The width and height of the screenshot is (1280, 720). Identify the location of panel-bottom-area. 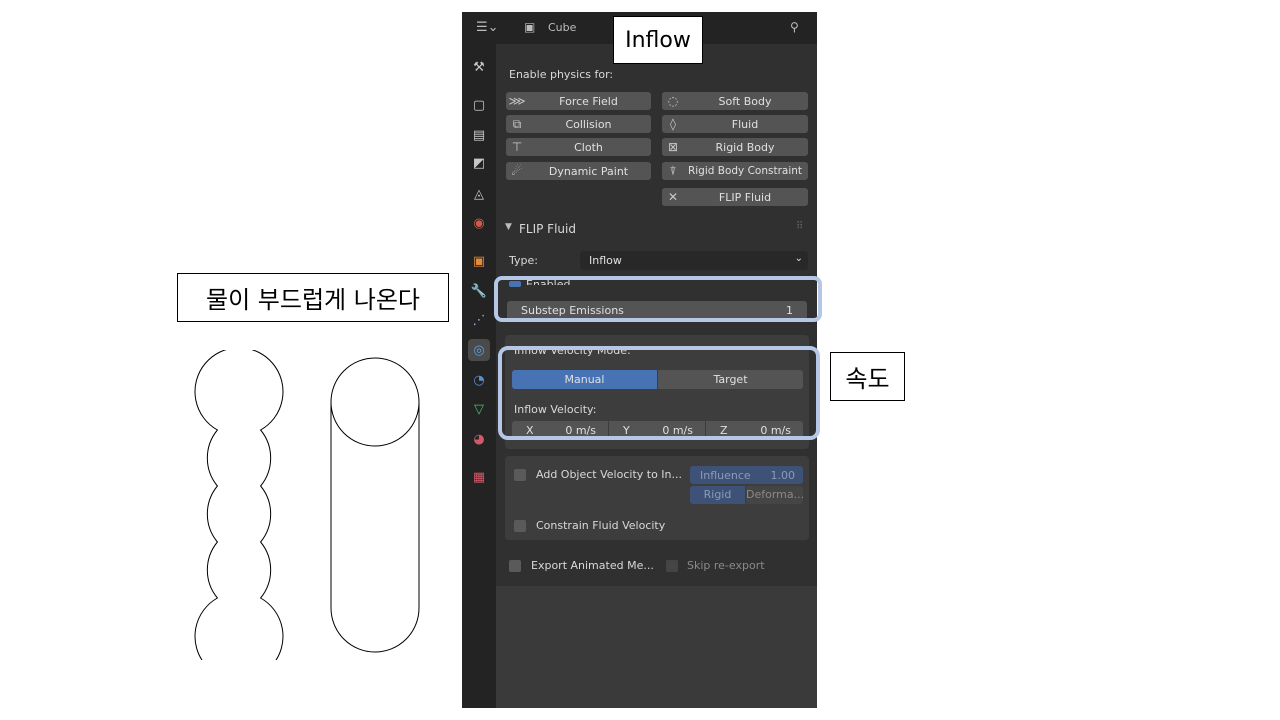
(656, 647).